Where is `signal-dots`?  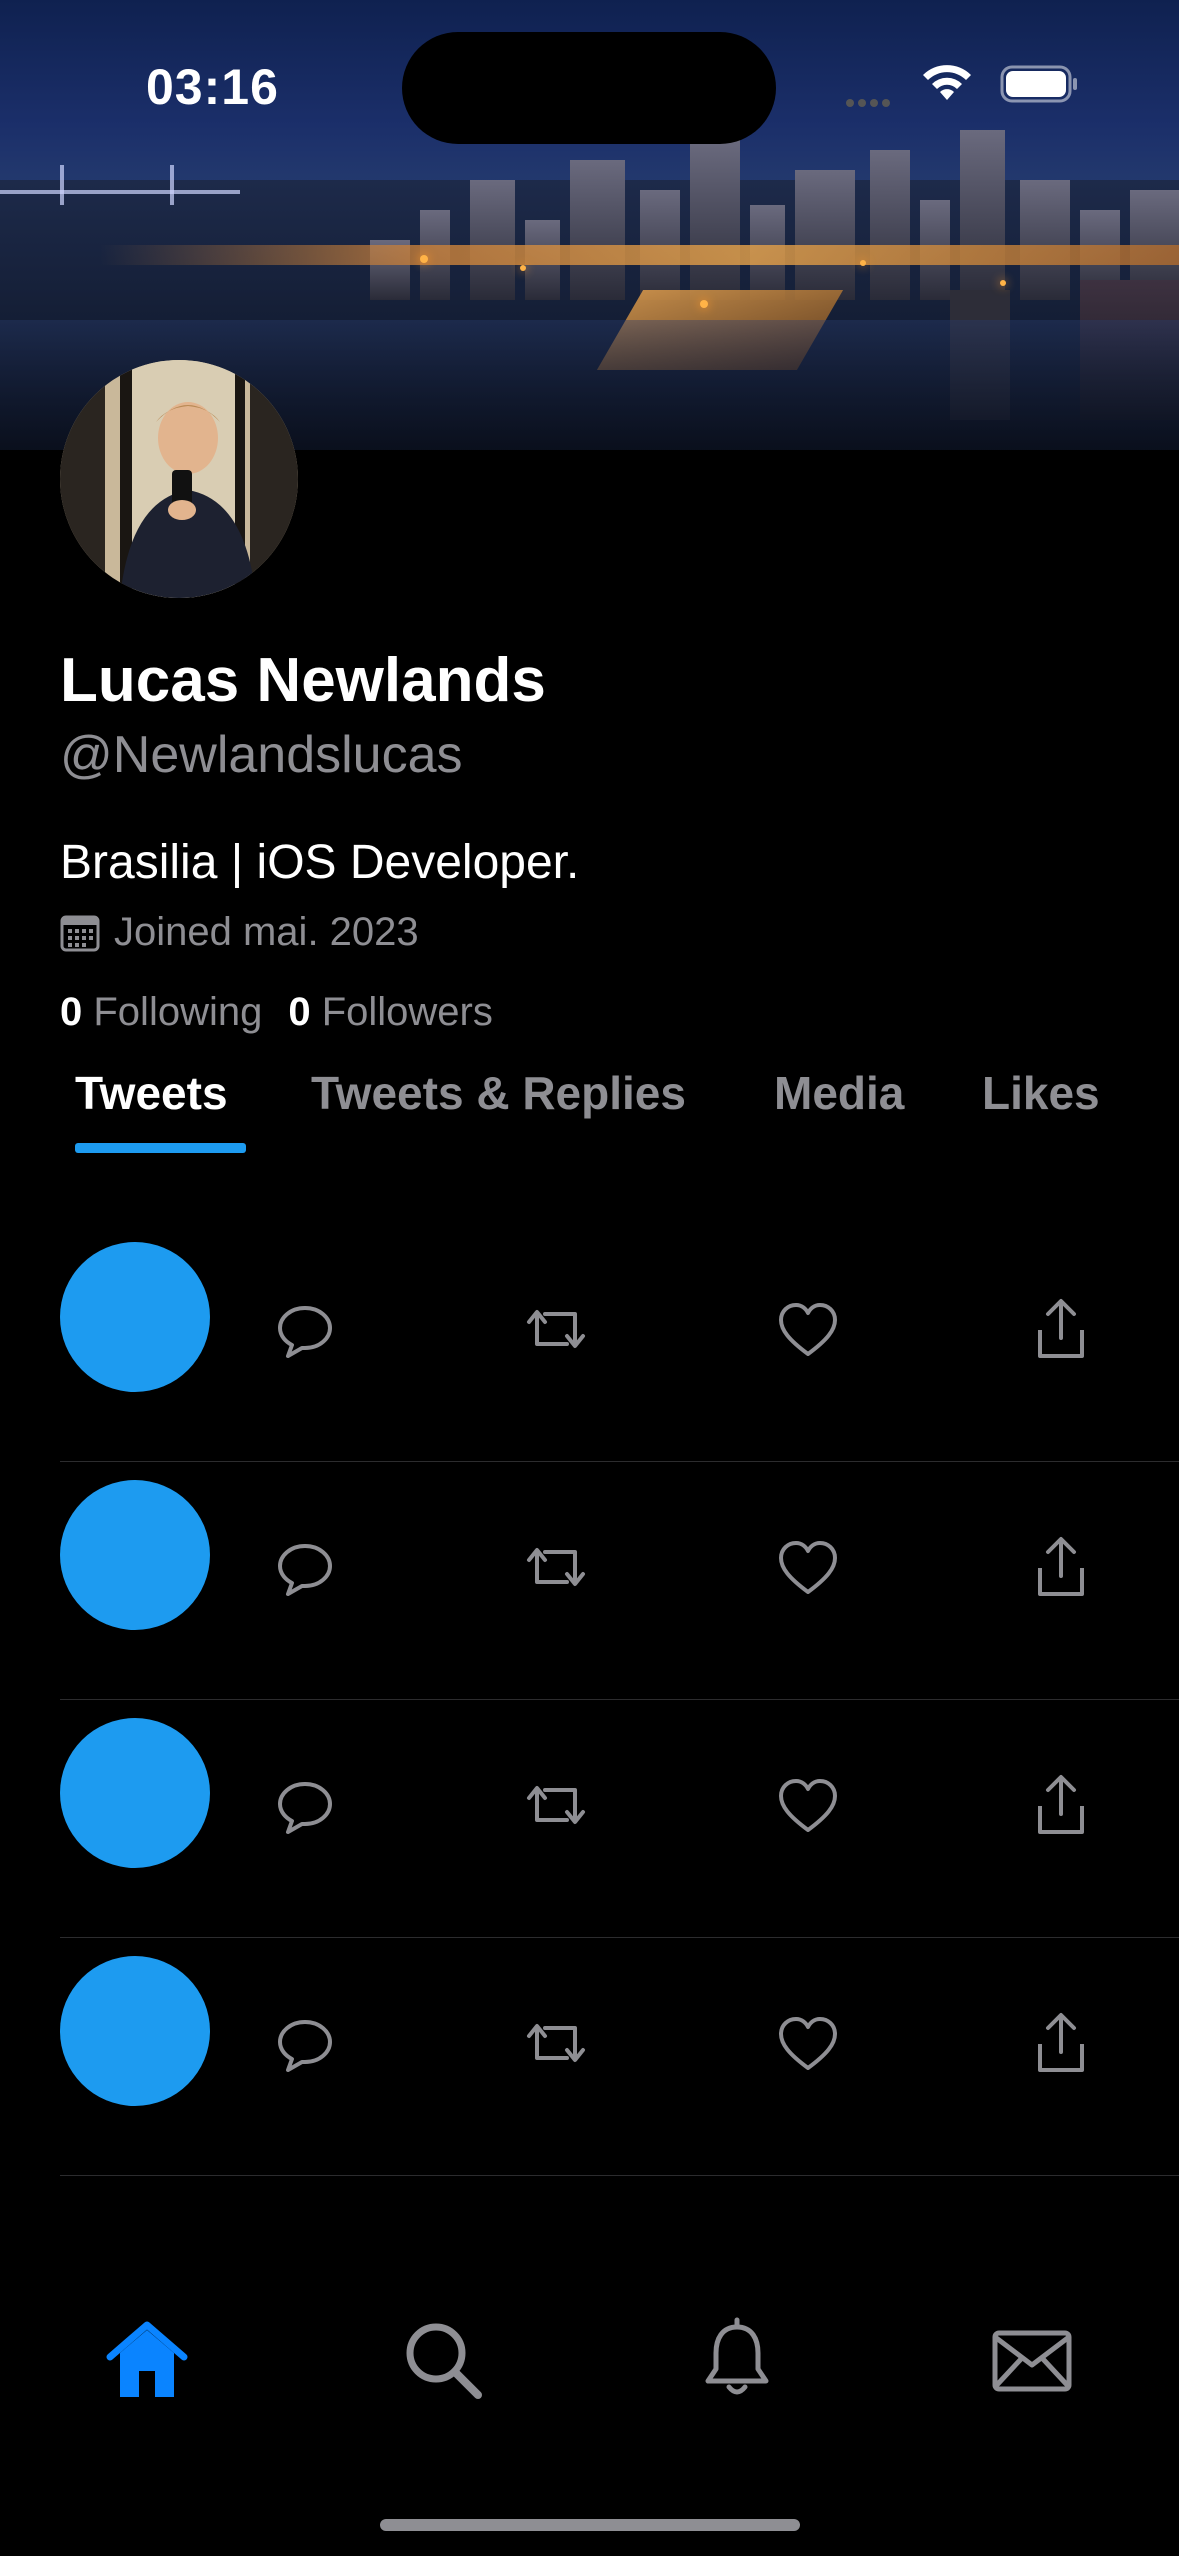
signal-dots is located at coordinates (868, 105).